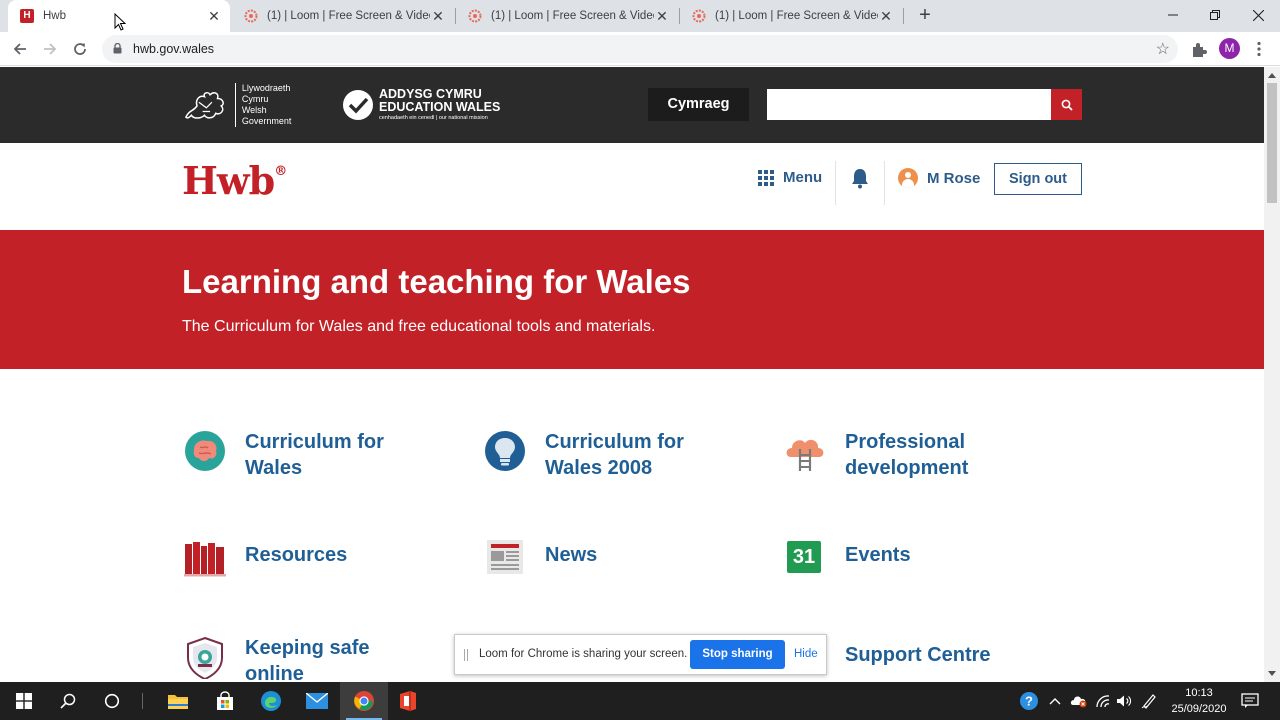 The height and width of the screenshot is (720, 1280). I want to click on welsh-gov-name-cy: Llywodraeth Cymru, so click(266, 93).